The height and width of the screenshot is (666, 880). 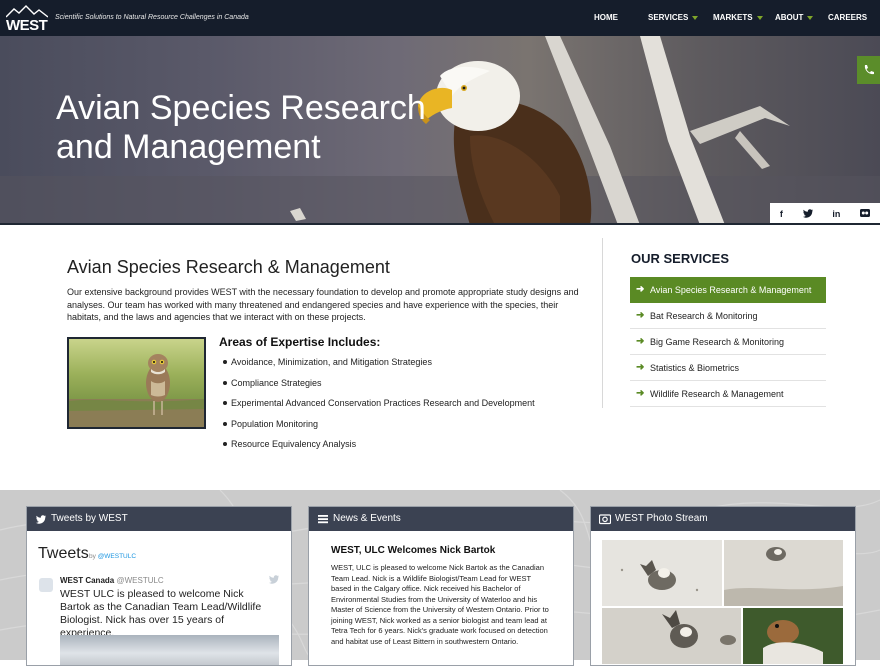 I want to click on panel-header: WEST Photo Stream, so click(x=723, y=519).